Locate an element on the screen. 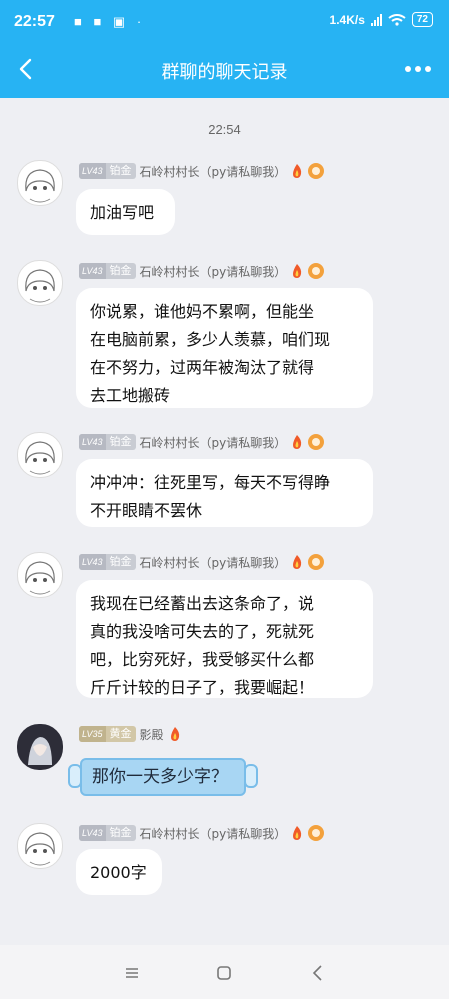  message-line: 不开眼睛不罢休 is located at coordinates (146, 510).